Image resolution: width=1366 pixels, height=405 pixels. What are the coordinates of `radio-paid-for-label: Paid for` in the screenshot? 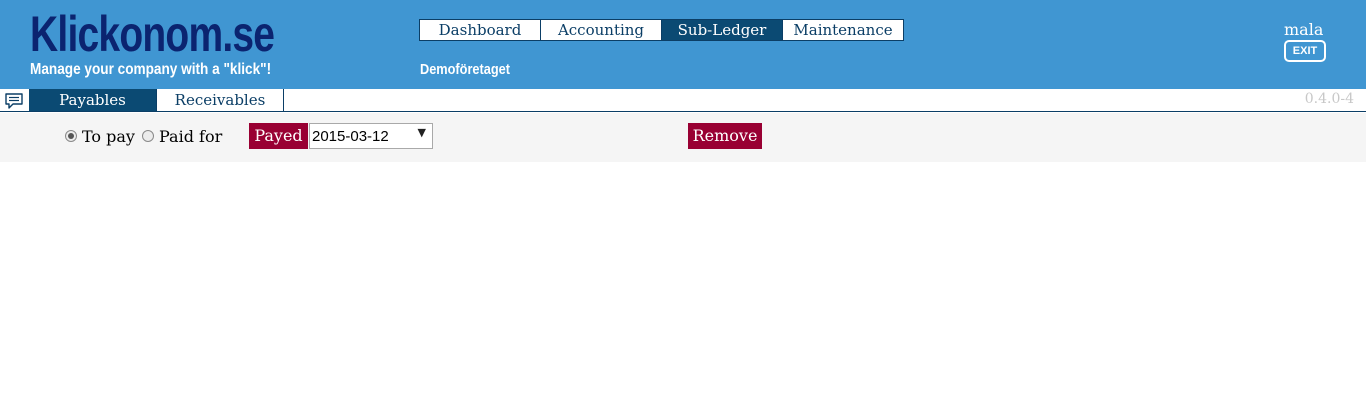 It's located at (191, 136).